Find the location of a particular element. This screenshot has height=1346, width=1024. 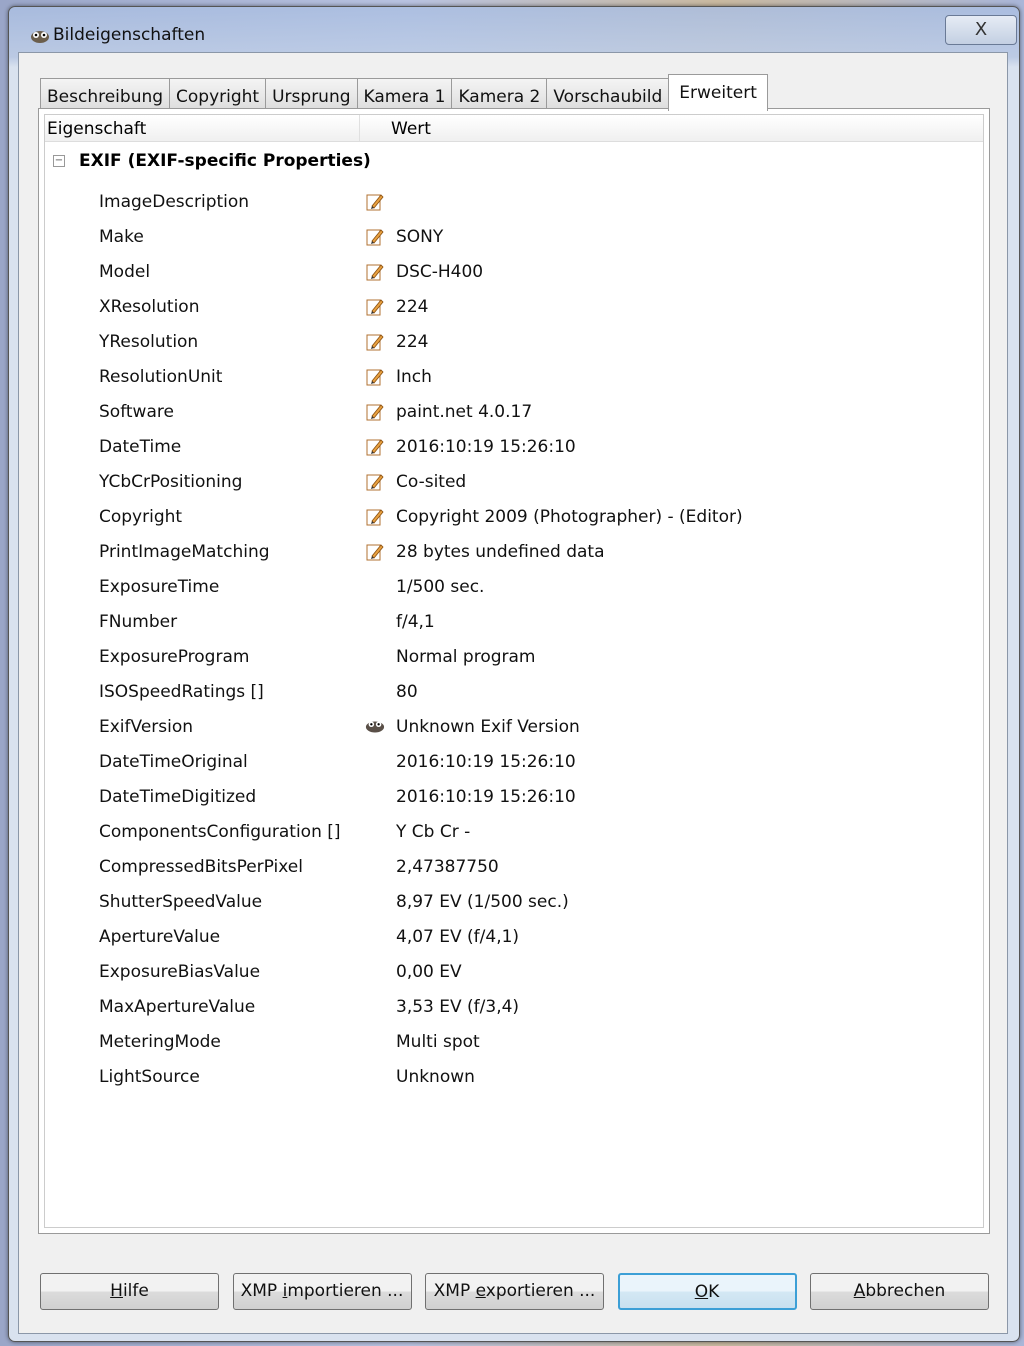

table-row: MeteringMode Multi spot is located at coordinates (514, 1049).